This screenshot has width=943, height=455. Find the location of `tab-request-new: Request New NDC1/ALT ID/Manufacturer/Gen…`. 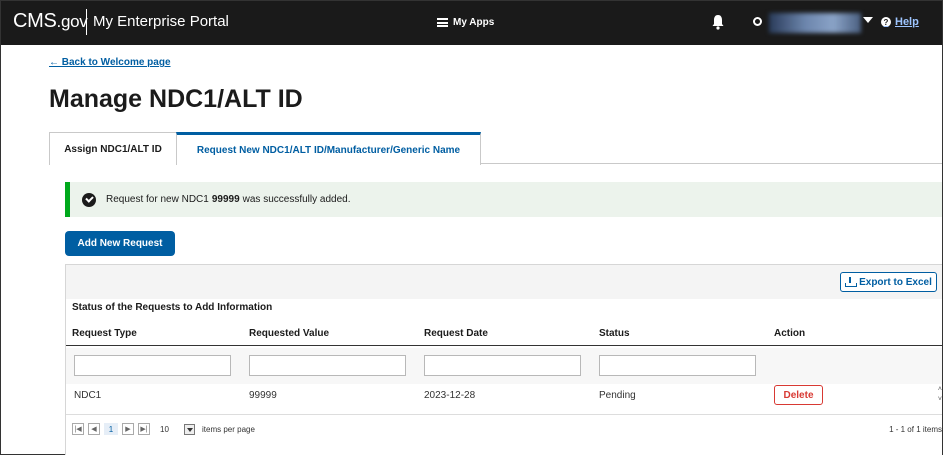

tab-request-new: Request New NDC1/ALT ID/Manufacturer/Gen… is located at coordinates (328, 148).